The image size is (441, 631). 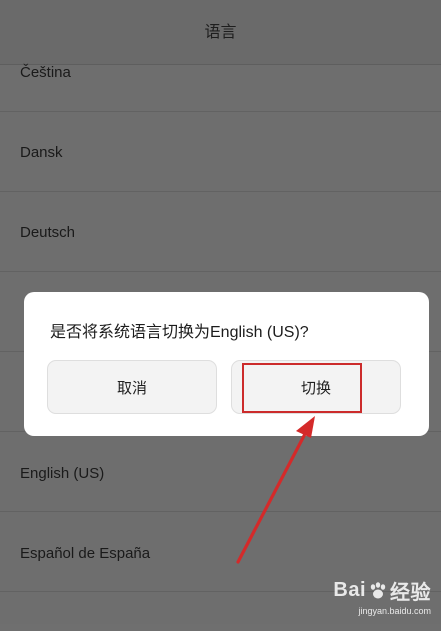 I want to click on language-label: Deutsch, so click(x=48, y=232).